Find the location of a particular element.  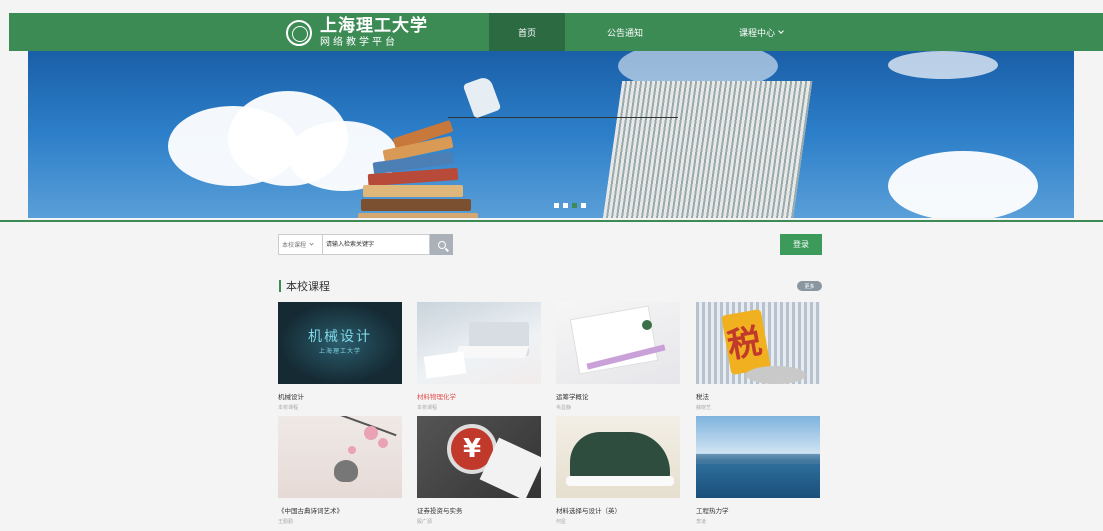

course-card: 税 税法 薛晓艺 is located at coordinates (758, 356).